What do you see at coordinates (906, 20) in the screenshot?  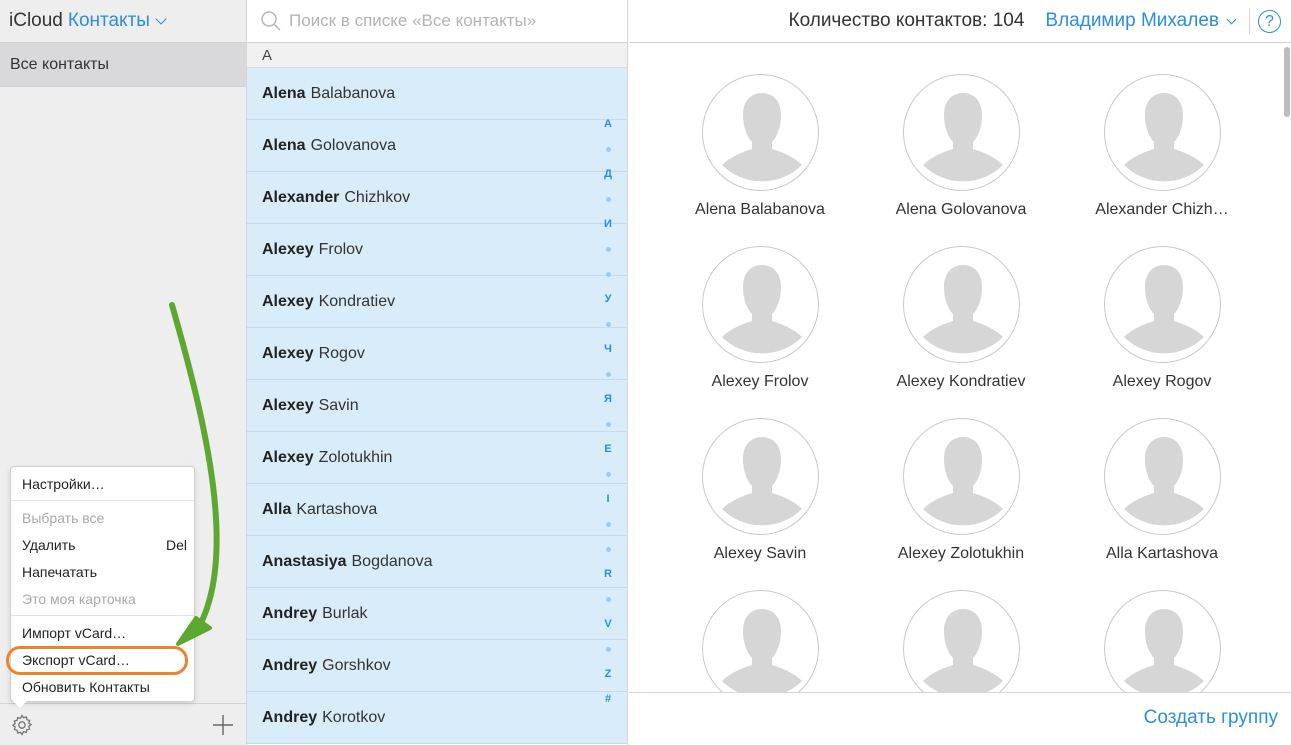 I see `contact-count: Количество контактов: 104` at bounding box center [906, 20].